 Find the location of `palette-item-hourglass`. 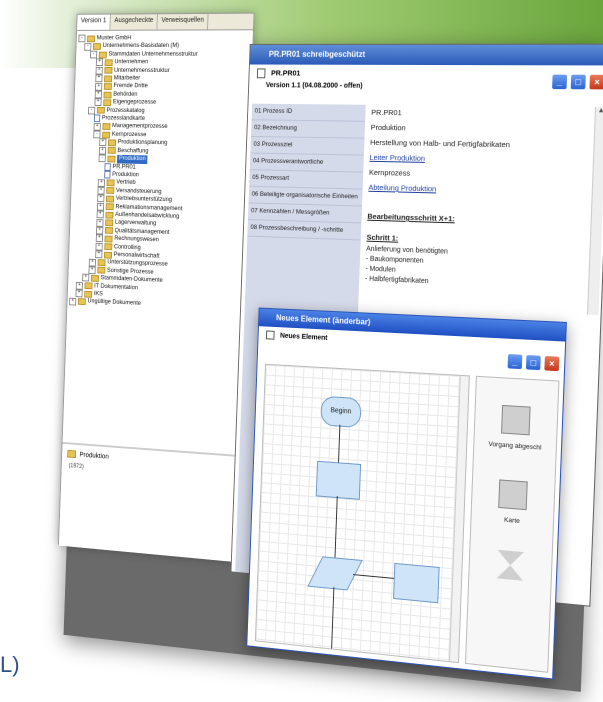

palette-item-hourglass is located at coordinates (510, 565).